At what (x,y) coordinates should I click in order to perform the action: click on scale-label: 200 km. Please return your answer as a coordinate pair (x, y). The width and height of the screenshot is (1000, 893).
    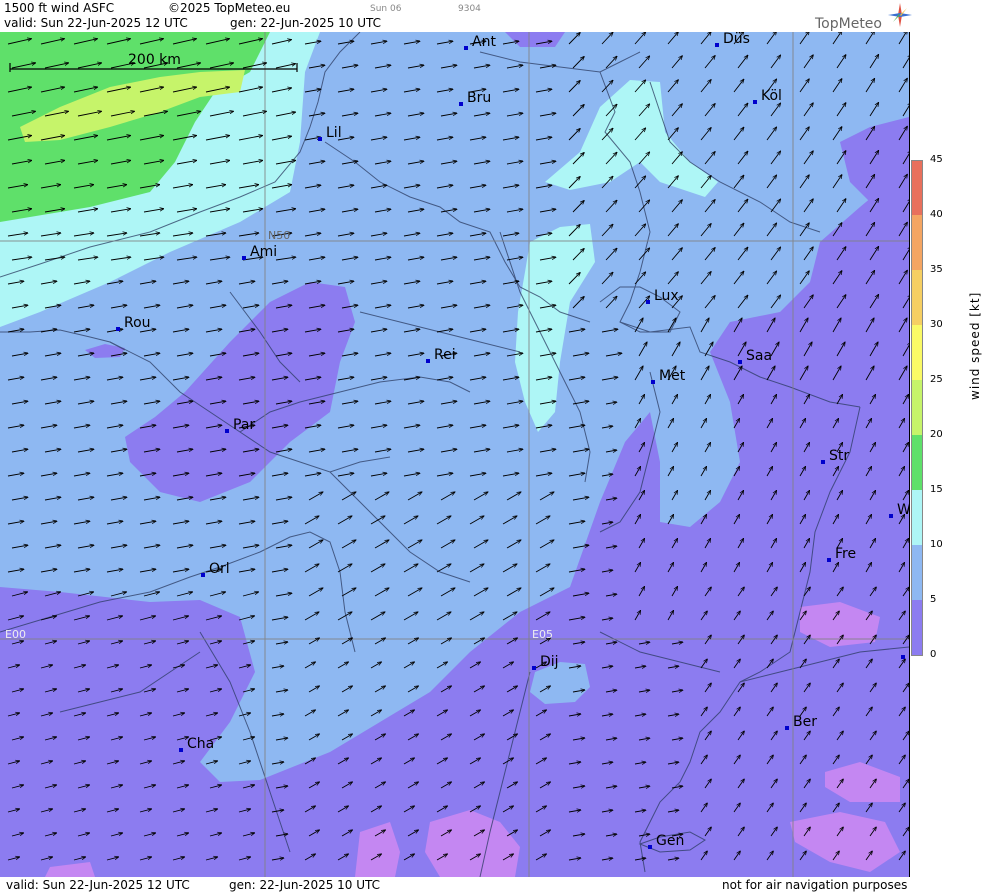
    Looking at the image, I should click on (154, 60).